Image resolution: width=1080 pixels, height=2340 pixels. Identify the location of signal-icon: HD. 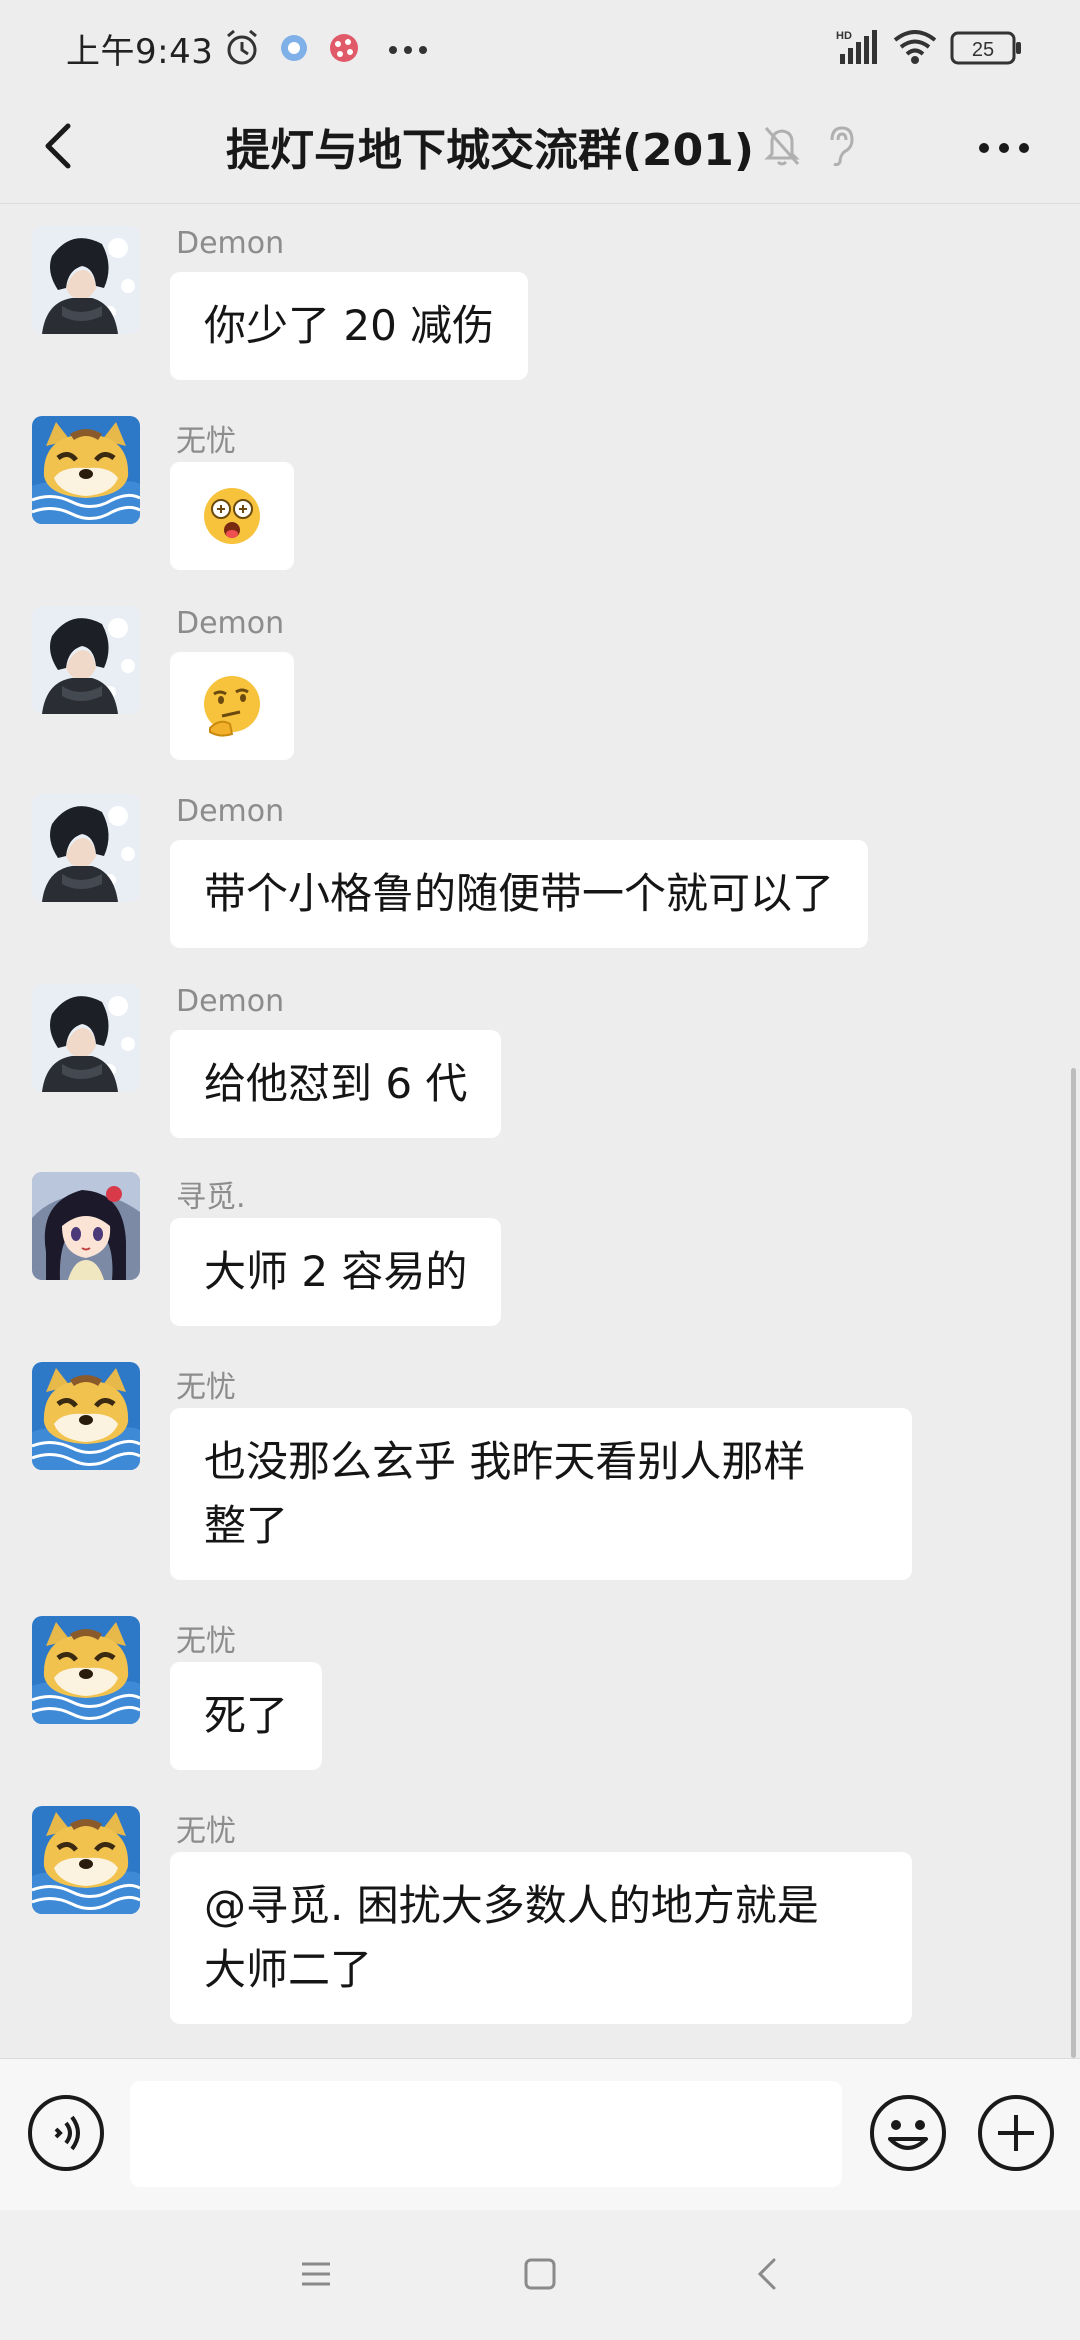
(858, 49).